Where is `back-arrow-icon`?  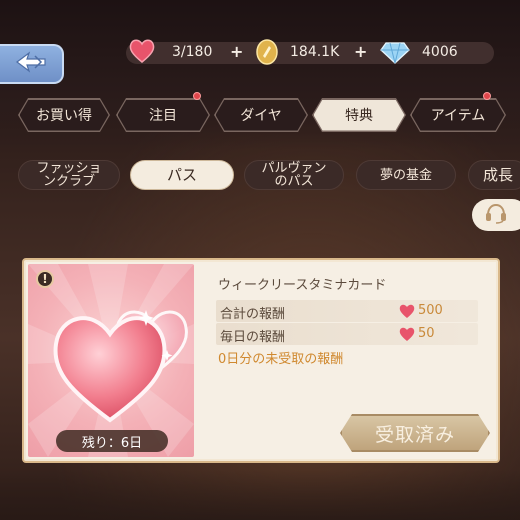
back-arrow-icon is located at coordinates (31, 64).